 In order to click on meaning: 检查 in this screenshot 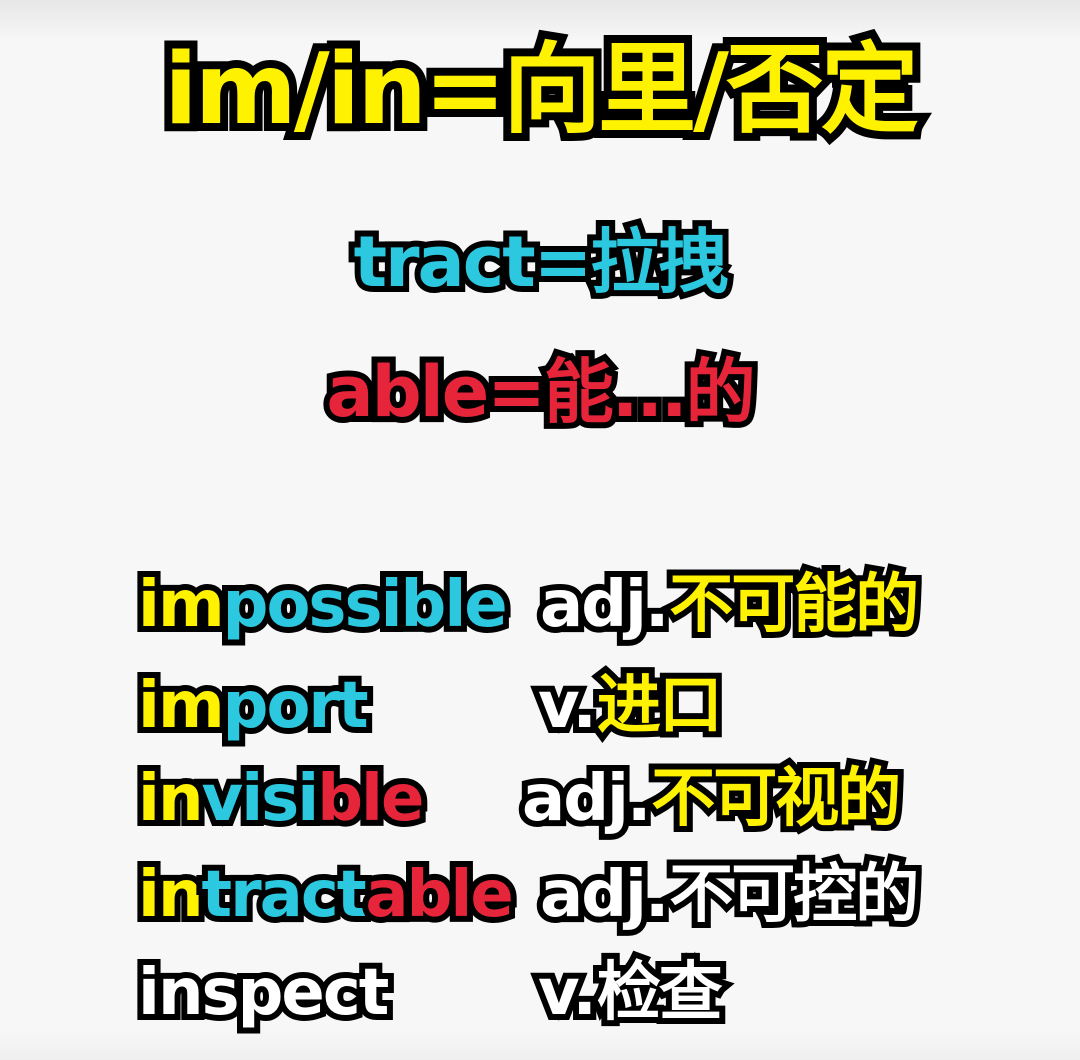, I will do `click(660, 993)`.